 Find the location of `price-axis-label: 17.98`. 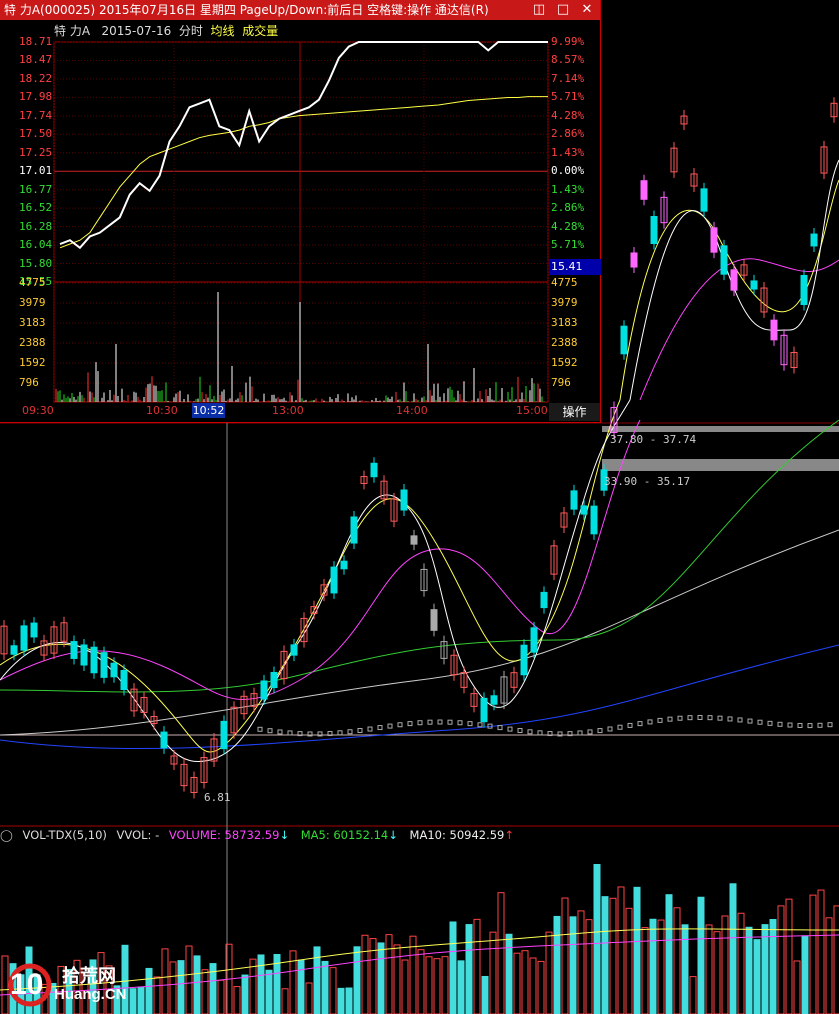

price-axis-label: 17.98 is located at coordinates (36, 97).